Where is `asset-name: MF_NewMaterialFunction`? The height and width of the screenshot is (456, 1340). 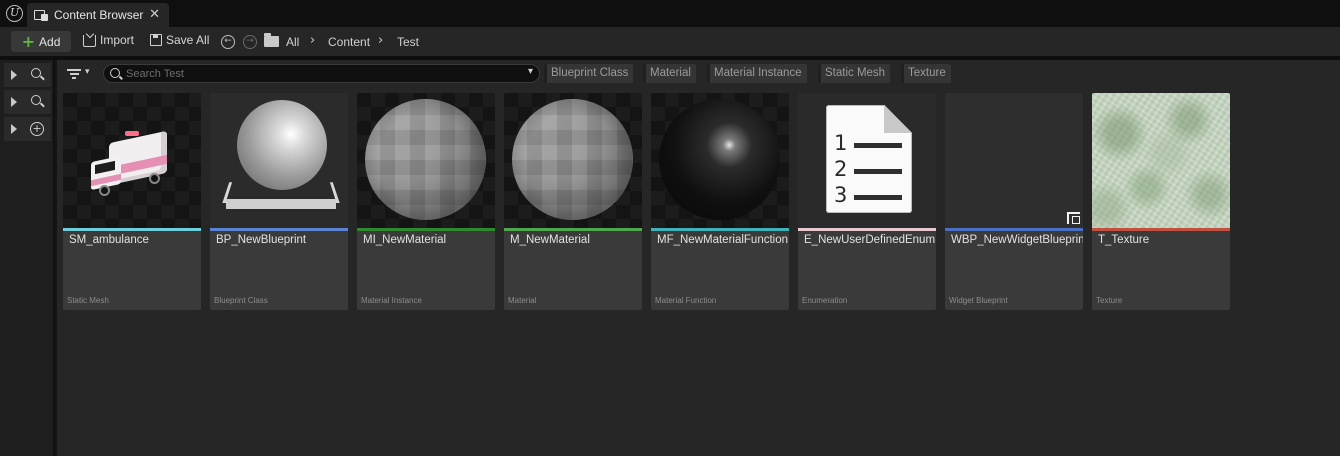 asset-name: MF_NewMaterialFunction is located at coordinates (723, 240).